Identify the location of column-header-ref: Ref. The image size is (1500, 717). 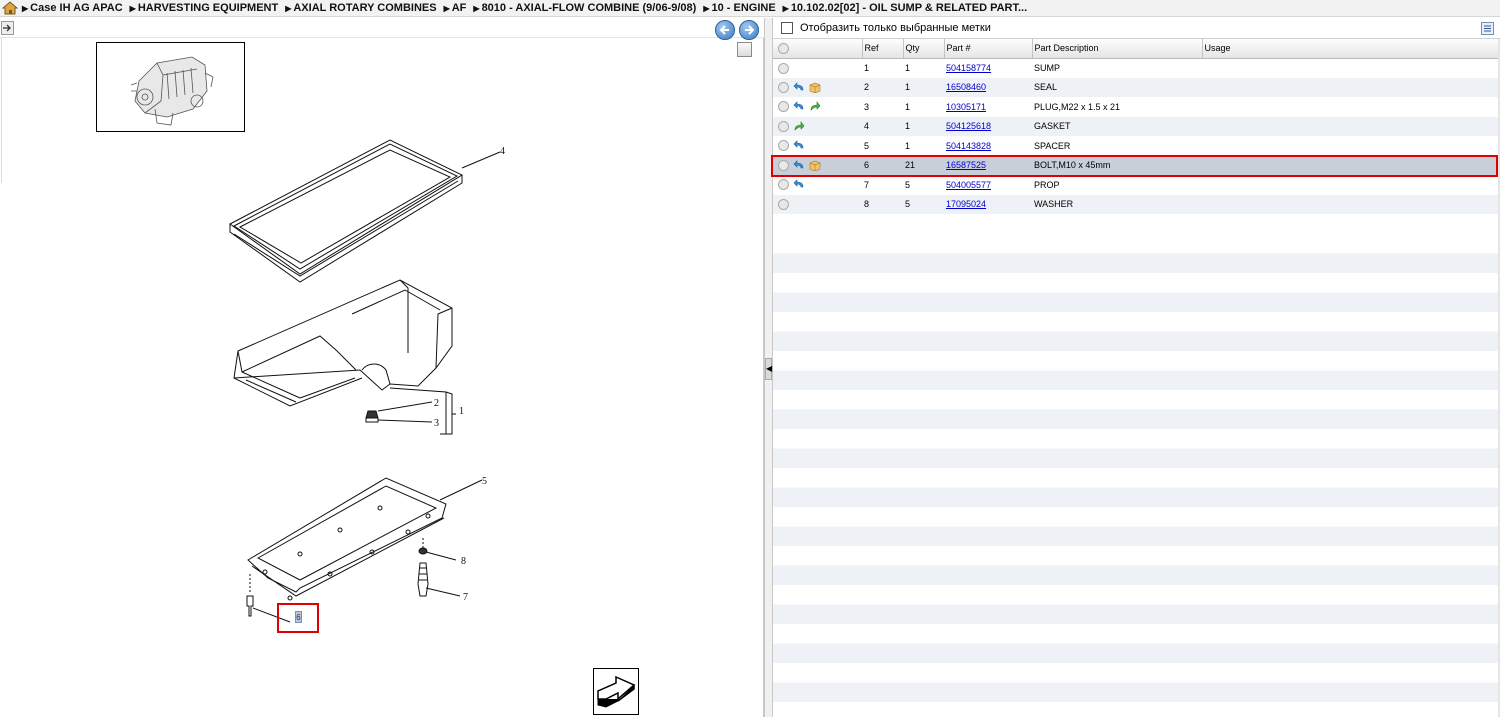
(883, 49).